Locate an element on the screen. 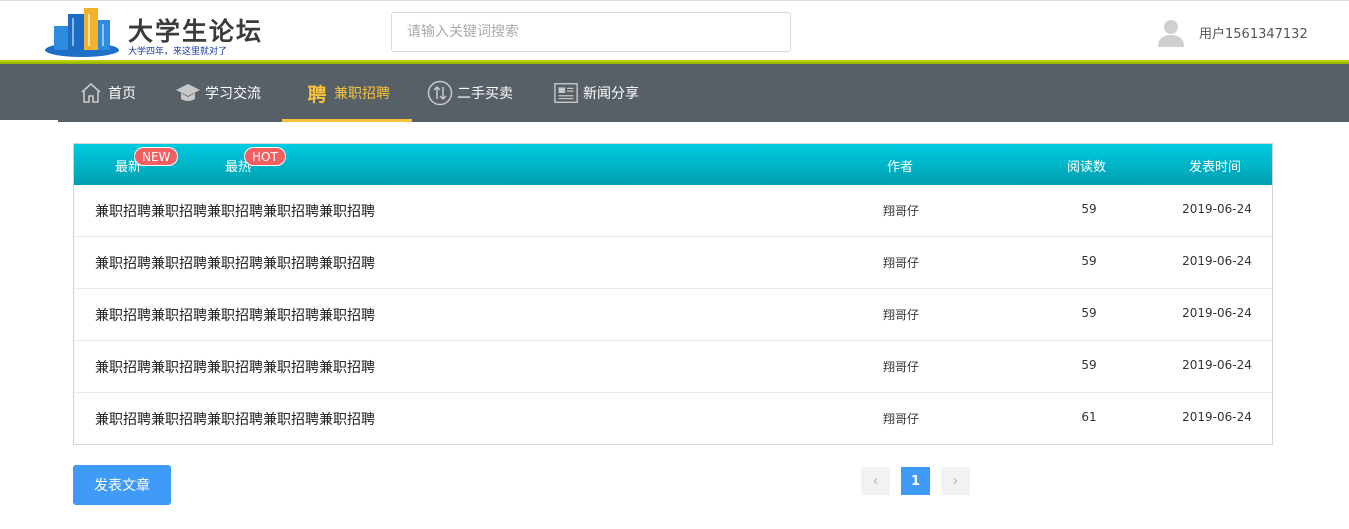 This screenshot has width=1349, height=529. site-header: 大学生论坛 大学四年，来这里就对了 用户1561347132 is located at coordinates (674, 31).